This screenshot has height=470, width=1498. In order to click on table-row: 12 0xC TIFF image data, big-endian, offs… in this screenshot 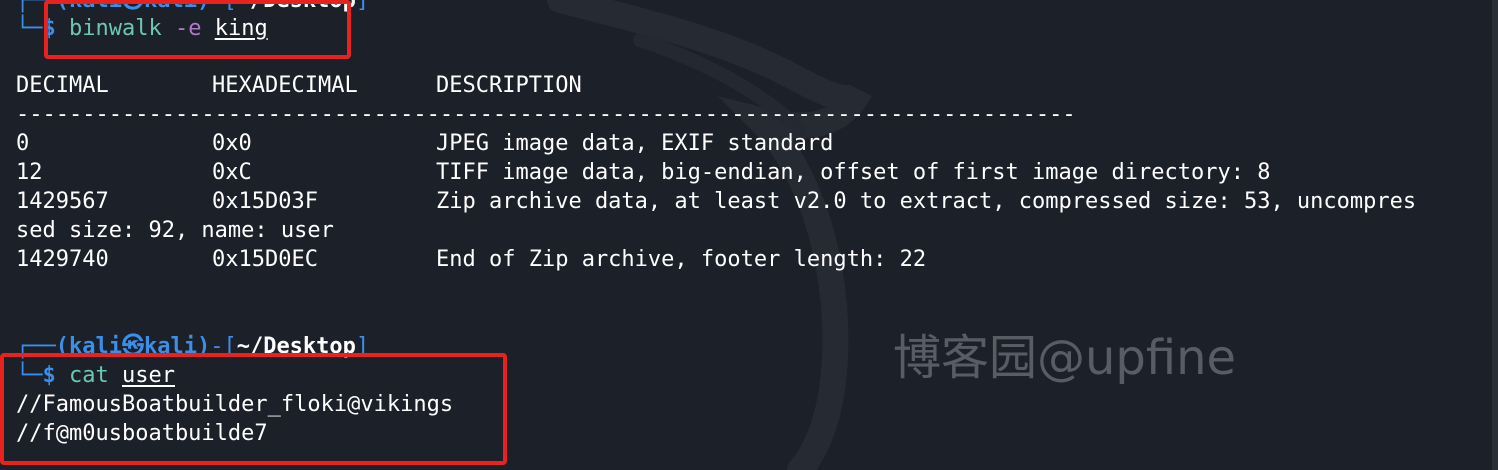, I will do `click(746, 172)`.